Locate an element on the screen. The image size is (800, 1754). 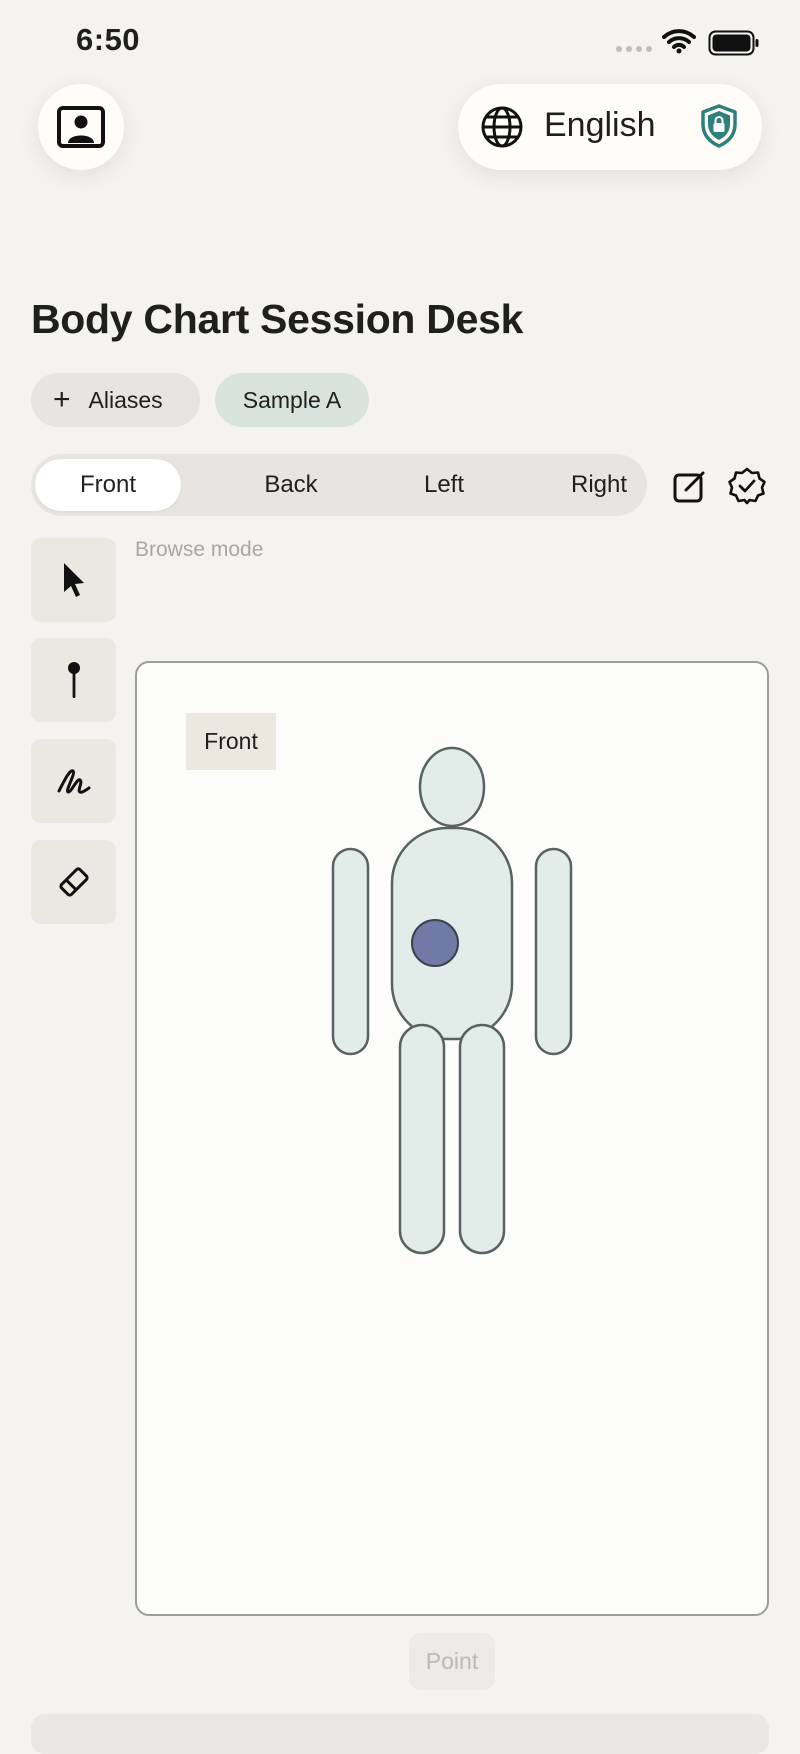
plus-icon: + is located at coordinates (62, 399).